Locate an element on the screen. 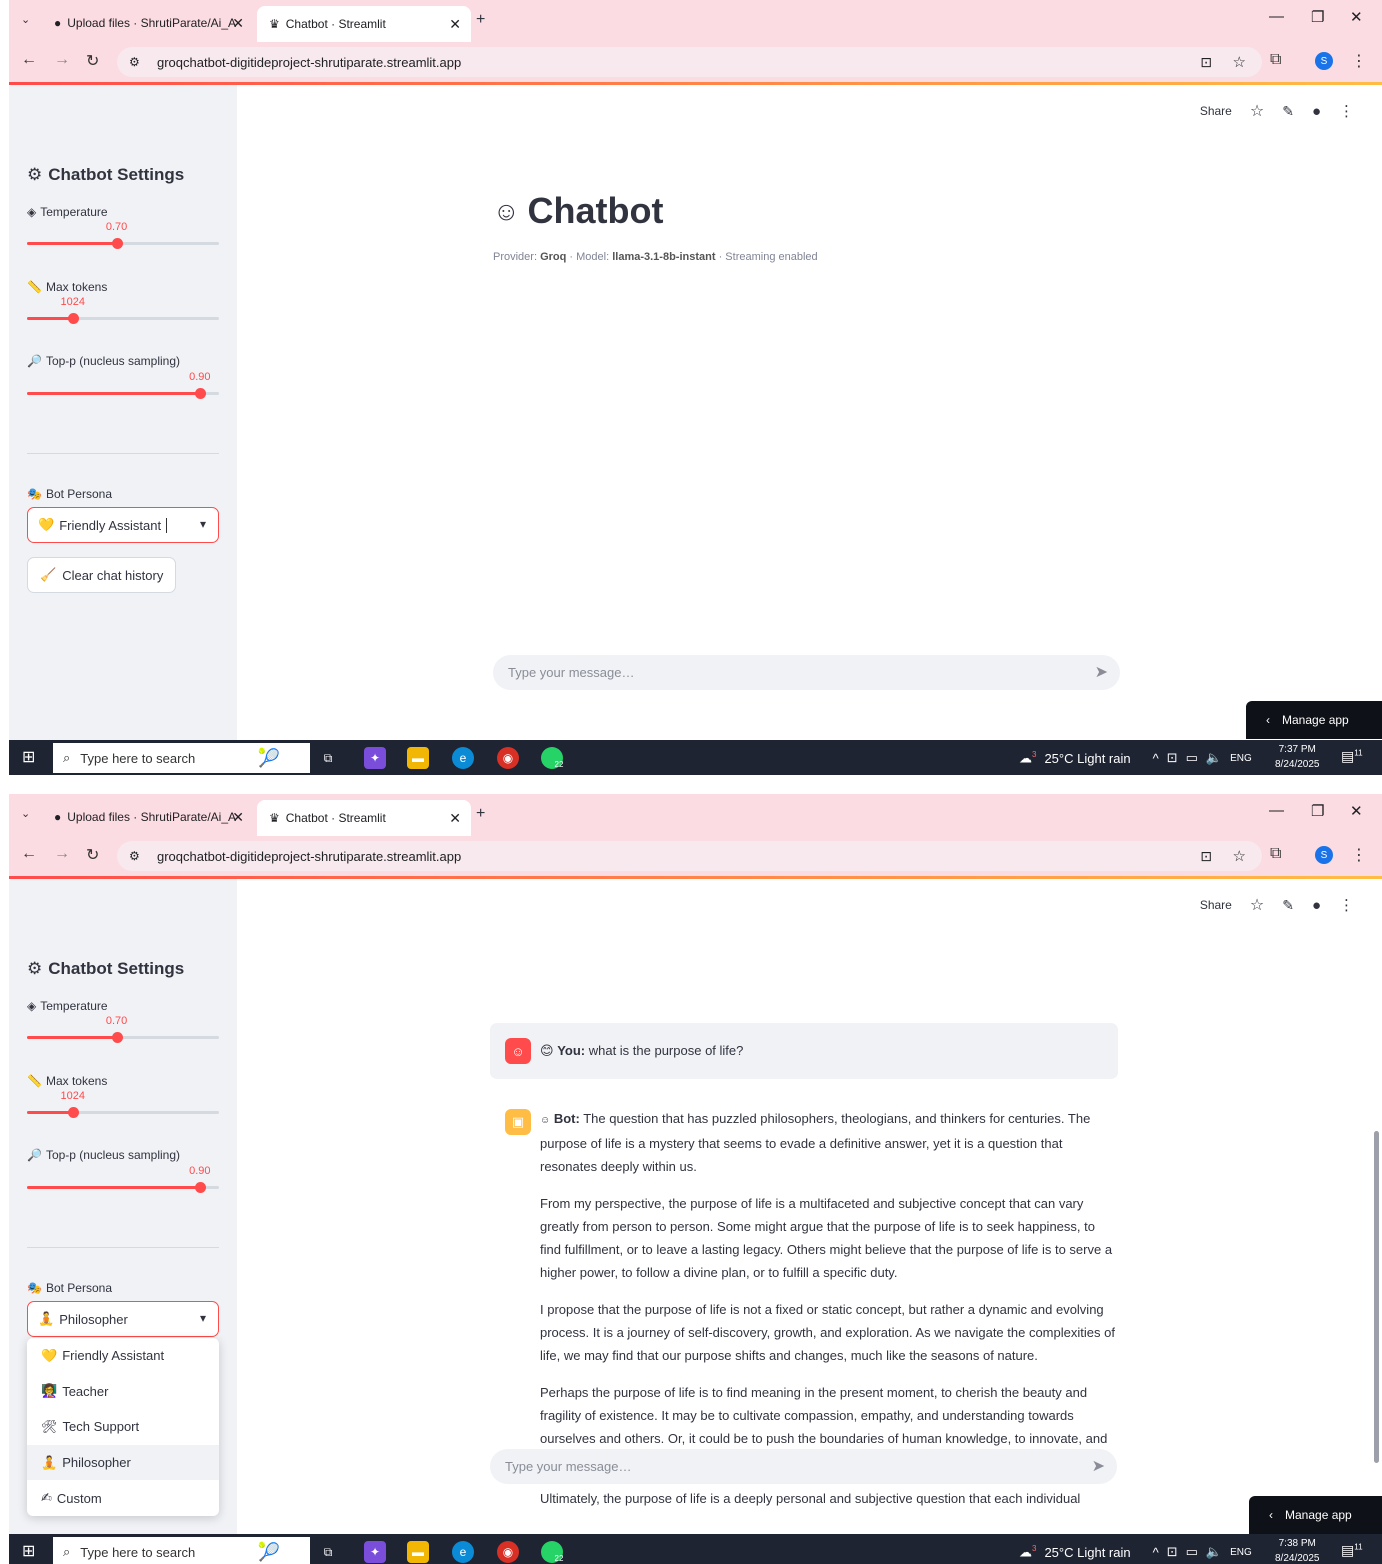  persona-option-custom: ✍ Custom is located at coordinates (123, 1498).